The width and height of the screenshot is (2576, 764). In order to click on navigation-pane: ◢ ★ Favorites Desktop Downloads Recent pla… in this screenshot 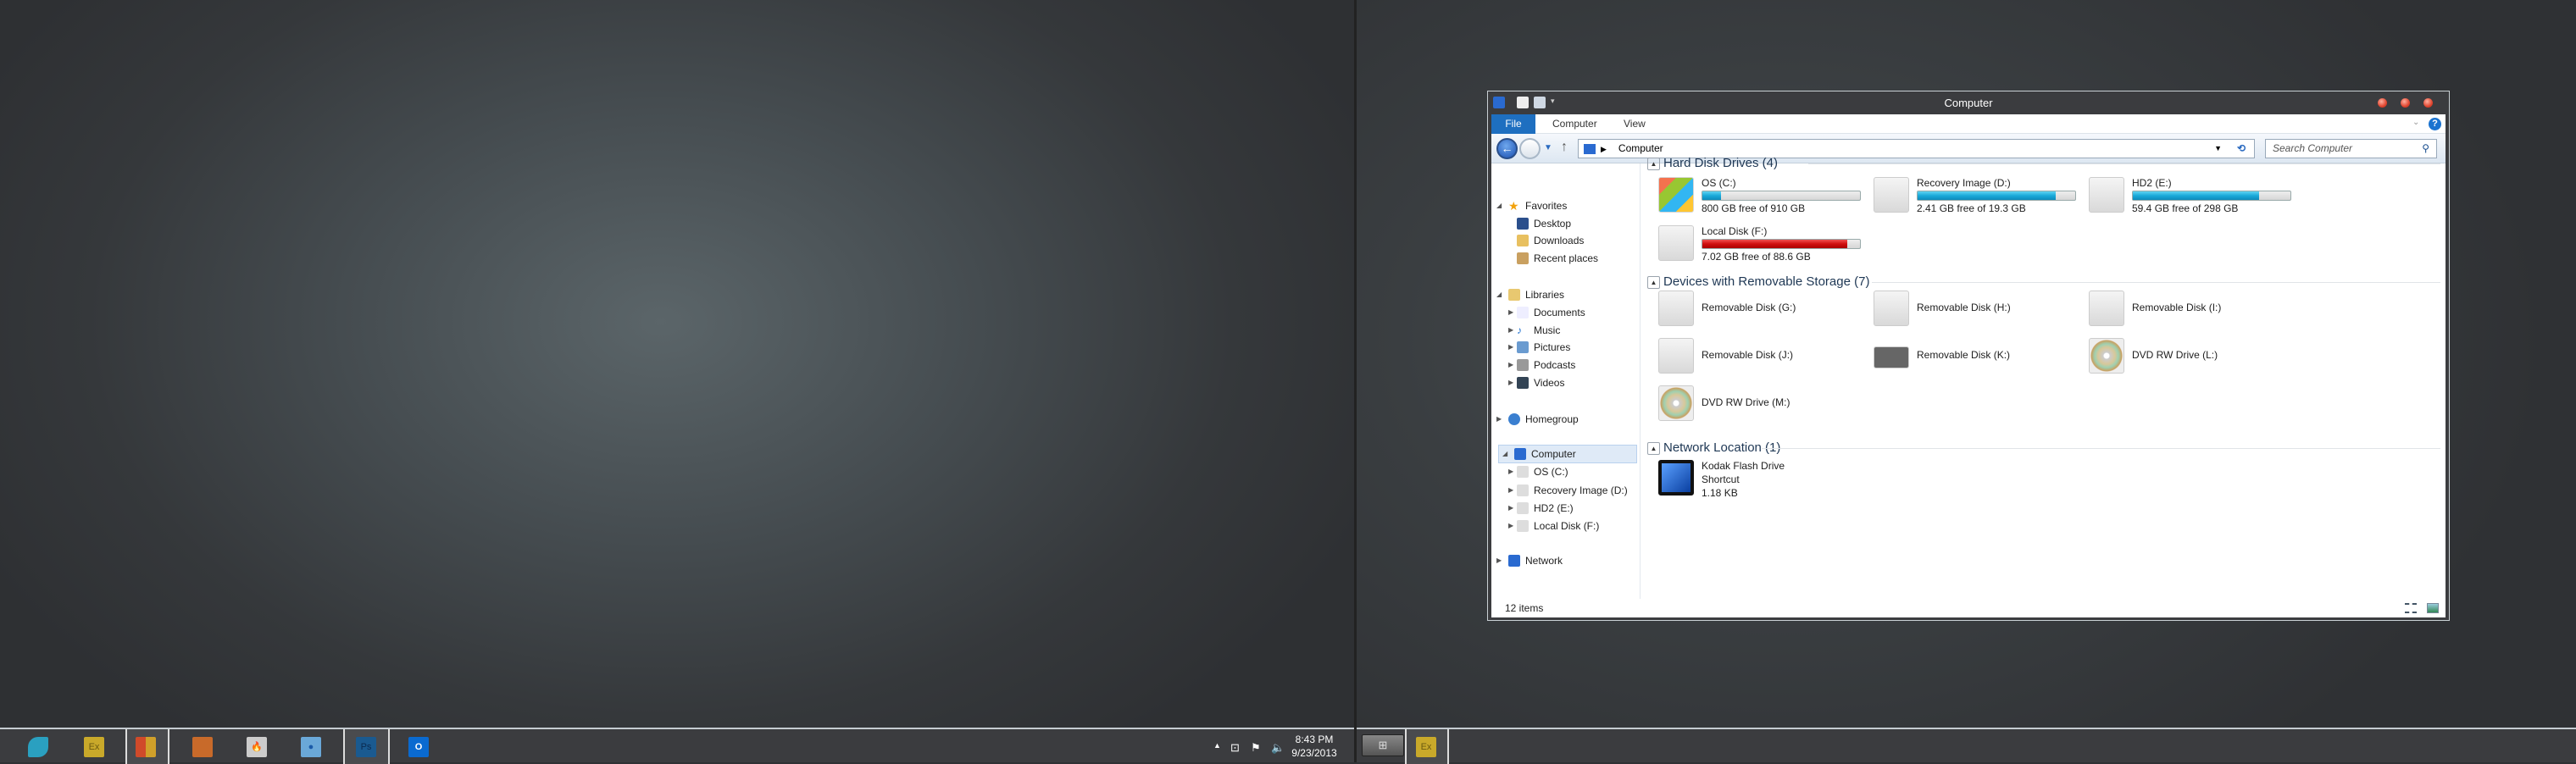, I will do `click(1566, 381)`.